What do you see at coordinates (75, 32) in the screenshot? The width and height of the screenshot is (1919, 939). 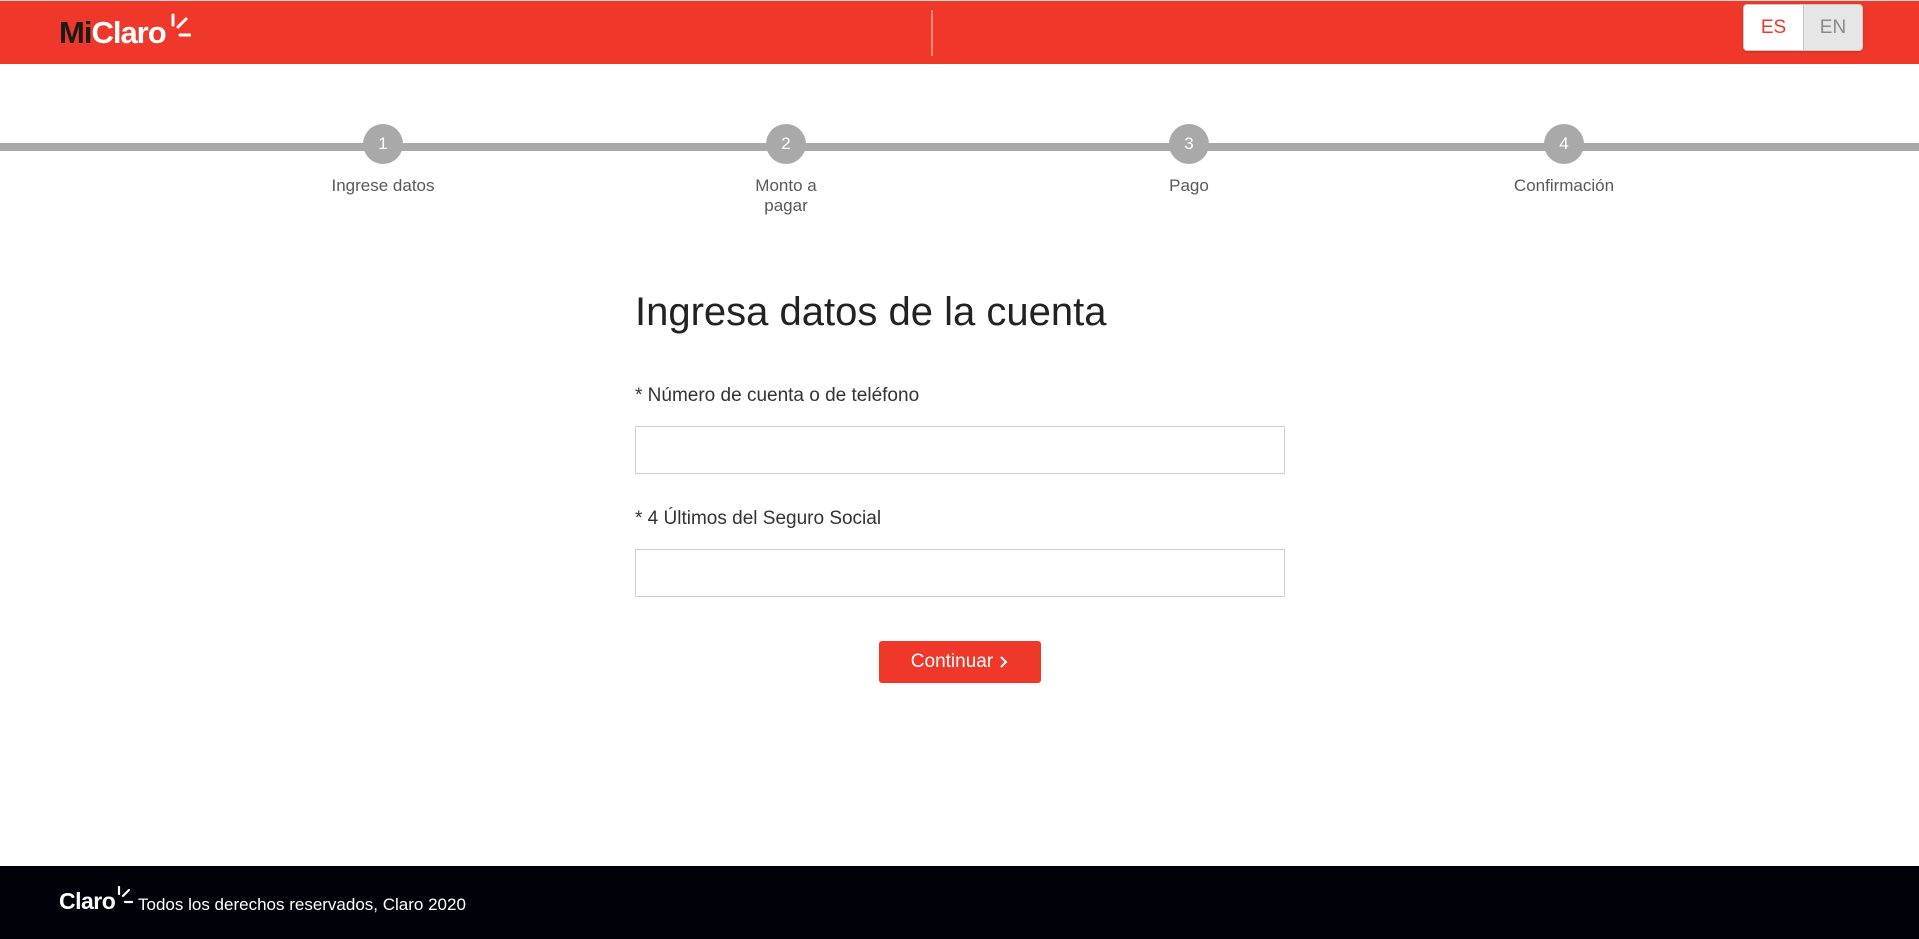 I see `logo-mi-text: Mi` at bounding box center [75, 32].